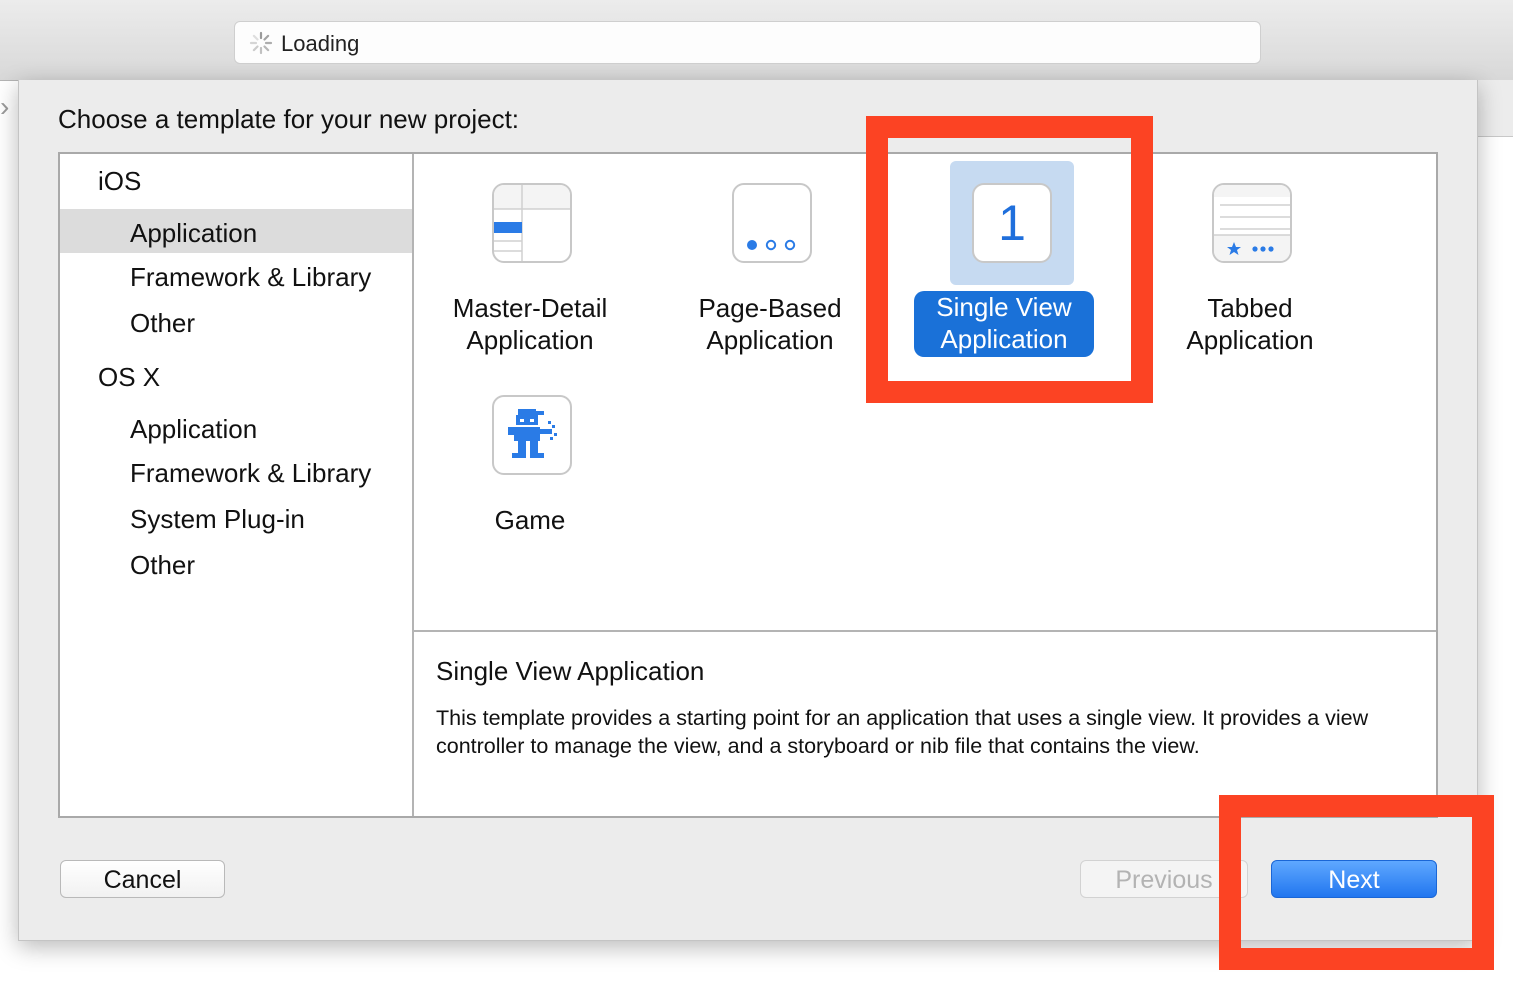 The width and height of the screenshot is (1513, 983). What do you see at coordinates (261, 43) in the screenshot?
I see `spinner-icon` at bounding box center [261, 43].